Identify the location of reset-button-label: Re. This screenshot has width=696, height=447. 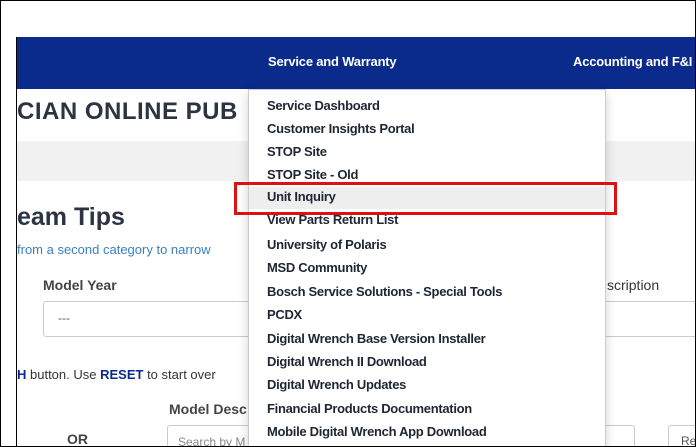
(688, 440).